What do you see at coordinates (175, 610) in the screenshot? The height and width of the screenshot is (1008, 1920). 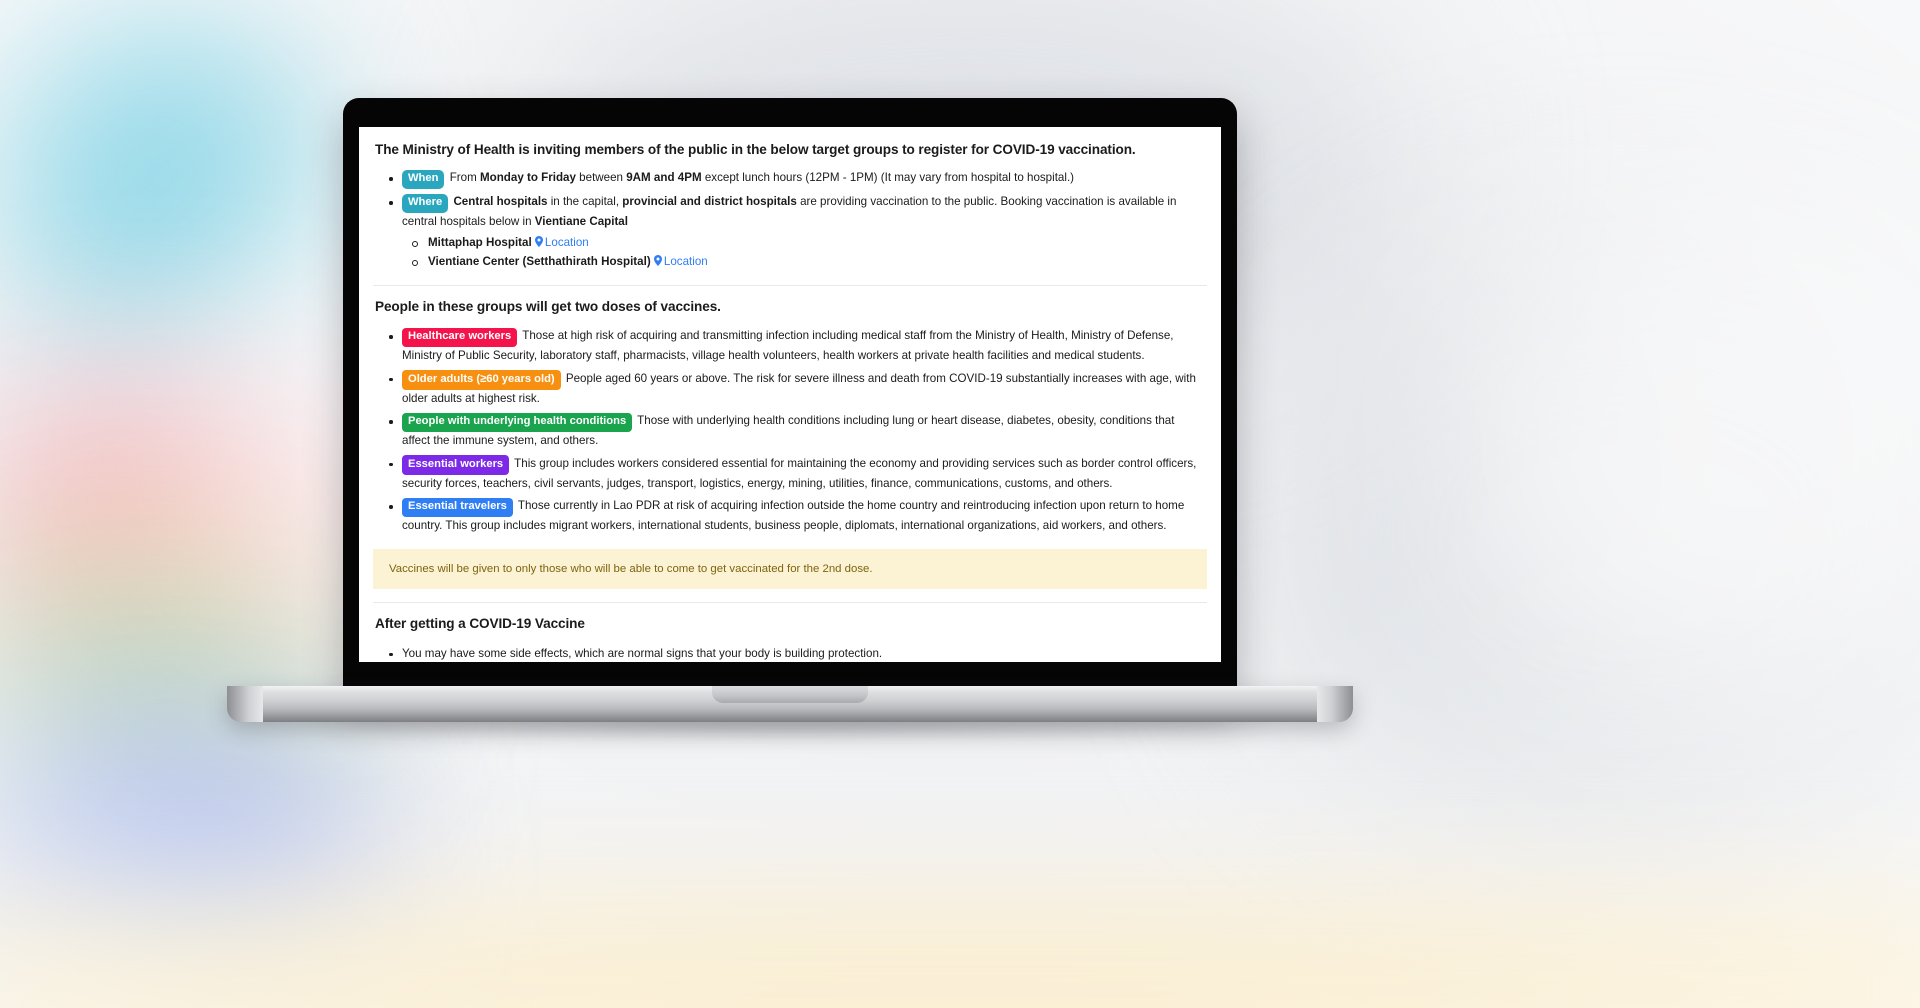 I see `background-blob-orange` at bounding box center [175, 610].